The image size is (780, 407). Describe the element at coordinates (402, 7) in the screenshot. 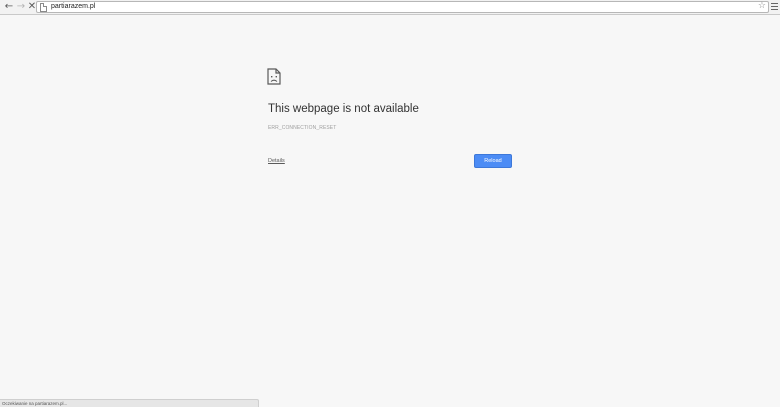

I see `address-bar: partiarazem.pl ☆` at that location.